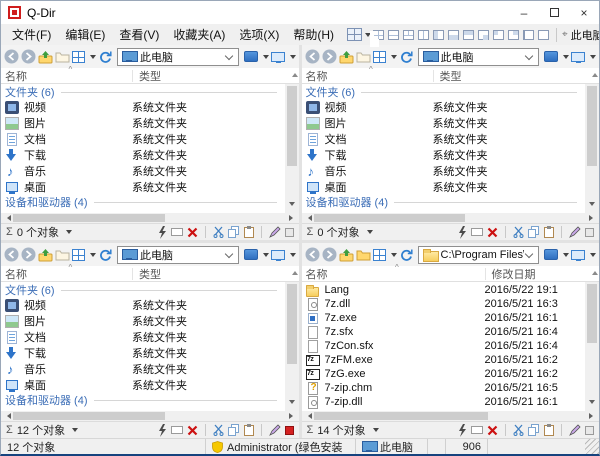 The height and width of the screenshot is (456, 600). I want to click on file-row: 7z.dll 2016/5/21 16:3, so click(444, 304).